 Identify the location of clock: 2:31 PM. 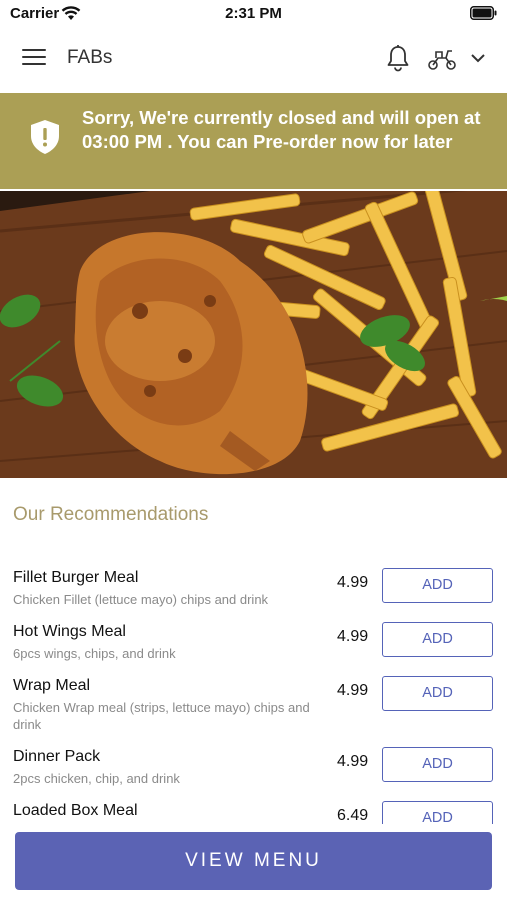
(253, 13).